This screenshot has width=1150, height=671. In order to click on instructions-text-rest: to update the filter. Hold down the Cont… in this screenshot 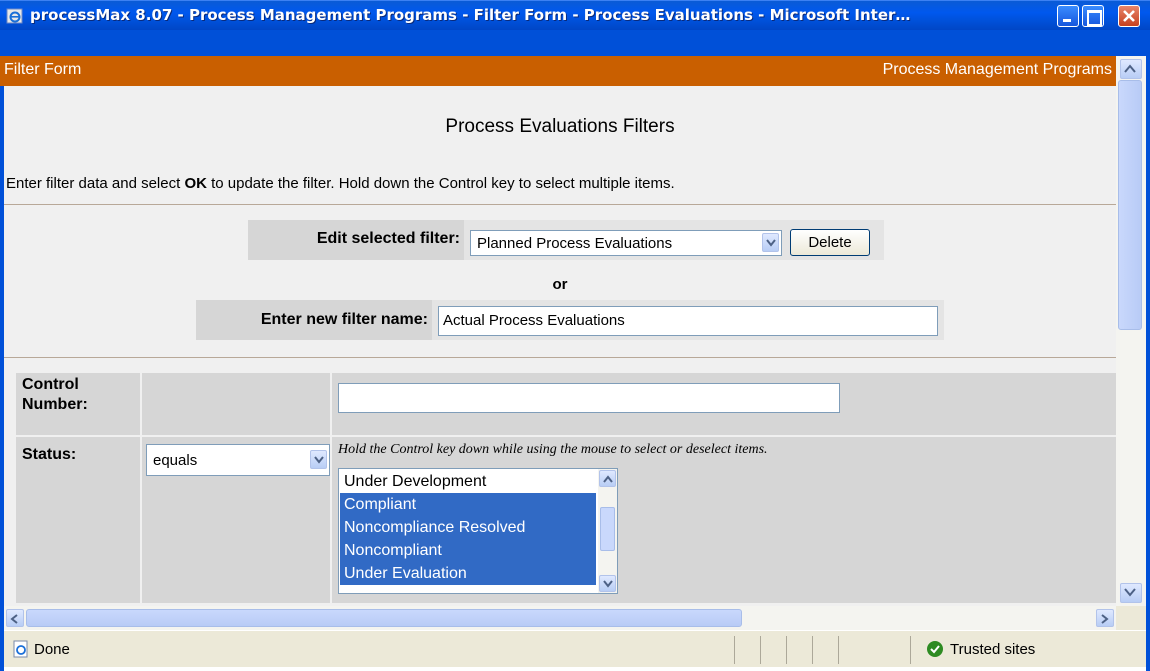, I will do `click(440, 183)`.